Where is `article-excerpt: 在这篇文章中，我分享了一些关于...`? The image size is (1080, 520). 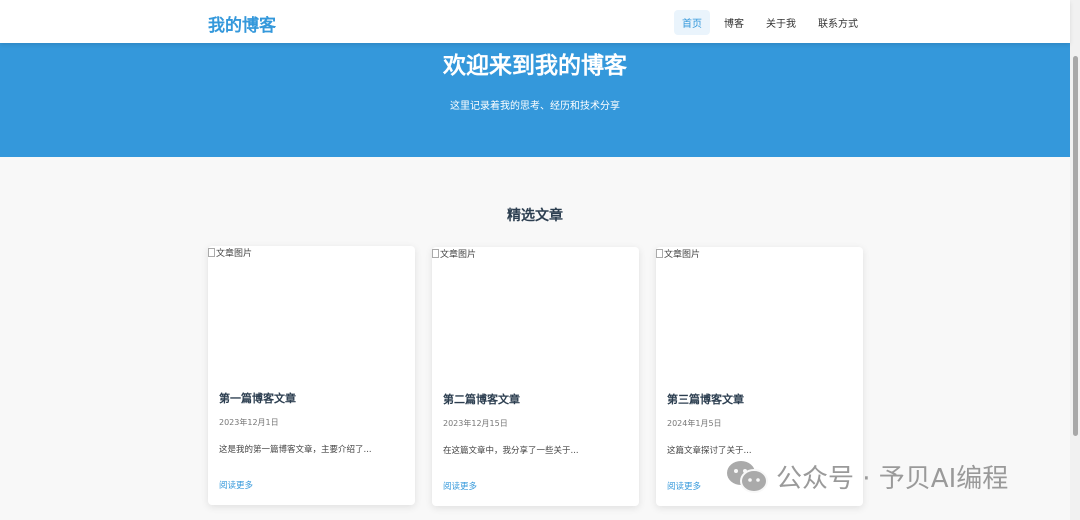
article-excerpt: 在这篇文章中，我分享了一些关于... is located at coordinates (511, 451).